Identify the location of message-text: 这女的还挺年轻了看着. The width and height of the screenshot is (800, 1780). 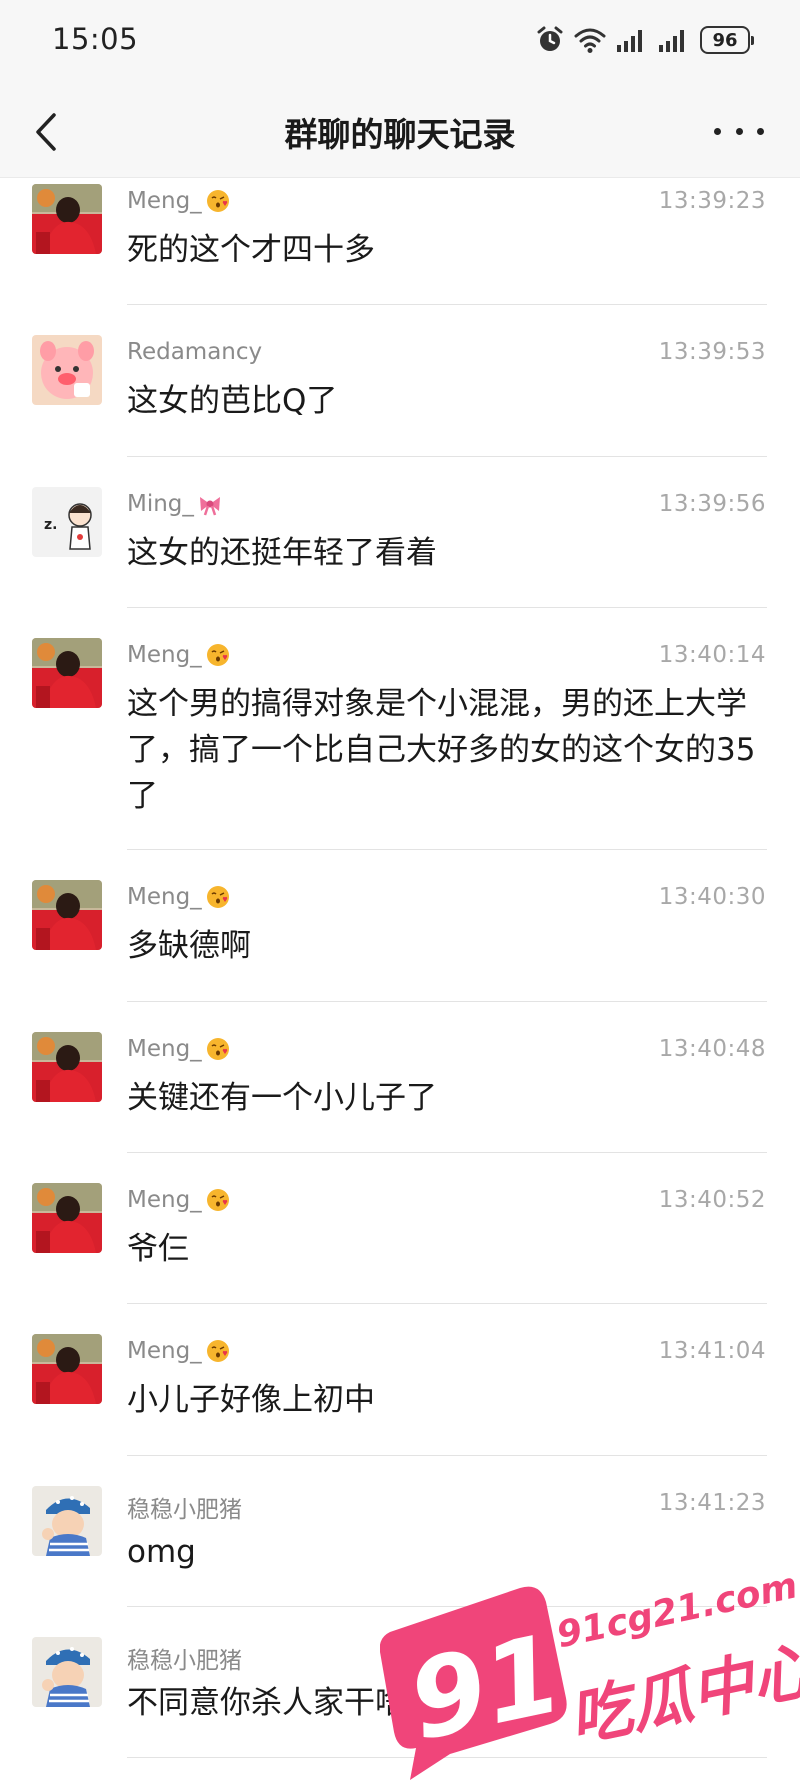
(282, 553).